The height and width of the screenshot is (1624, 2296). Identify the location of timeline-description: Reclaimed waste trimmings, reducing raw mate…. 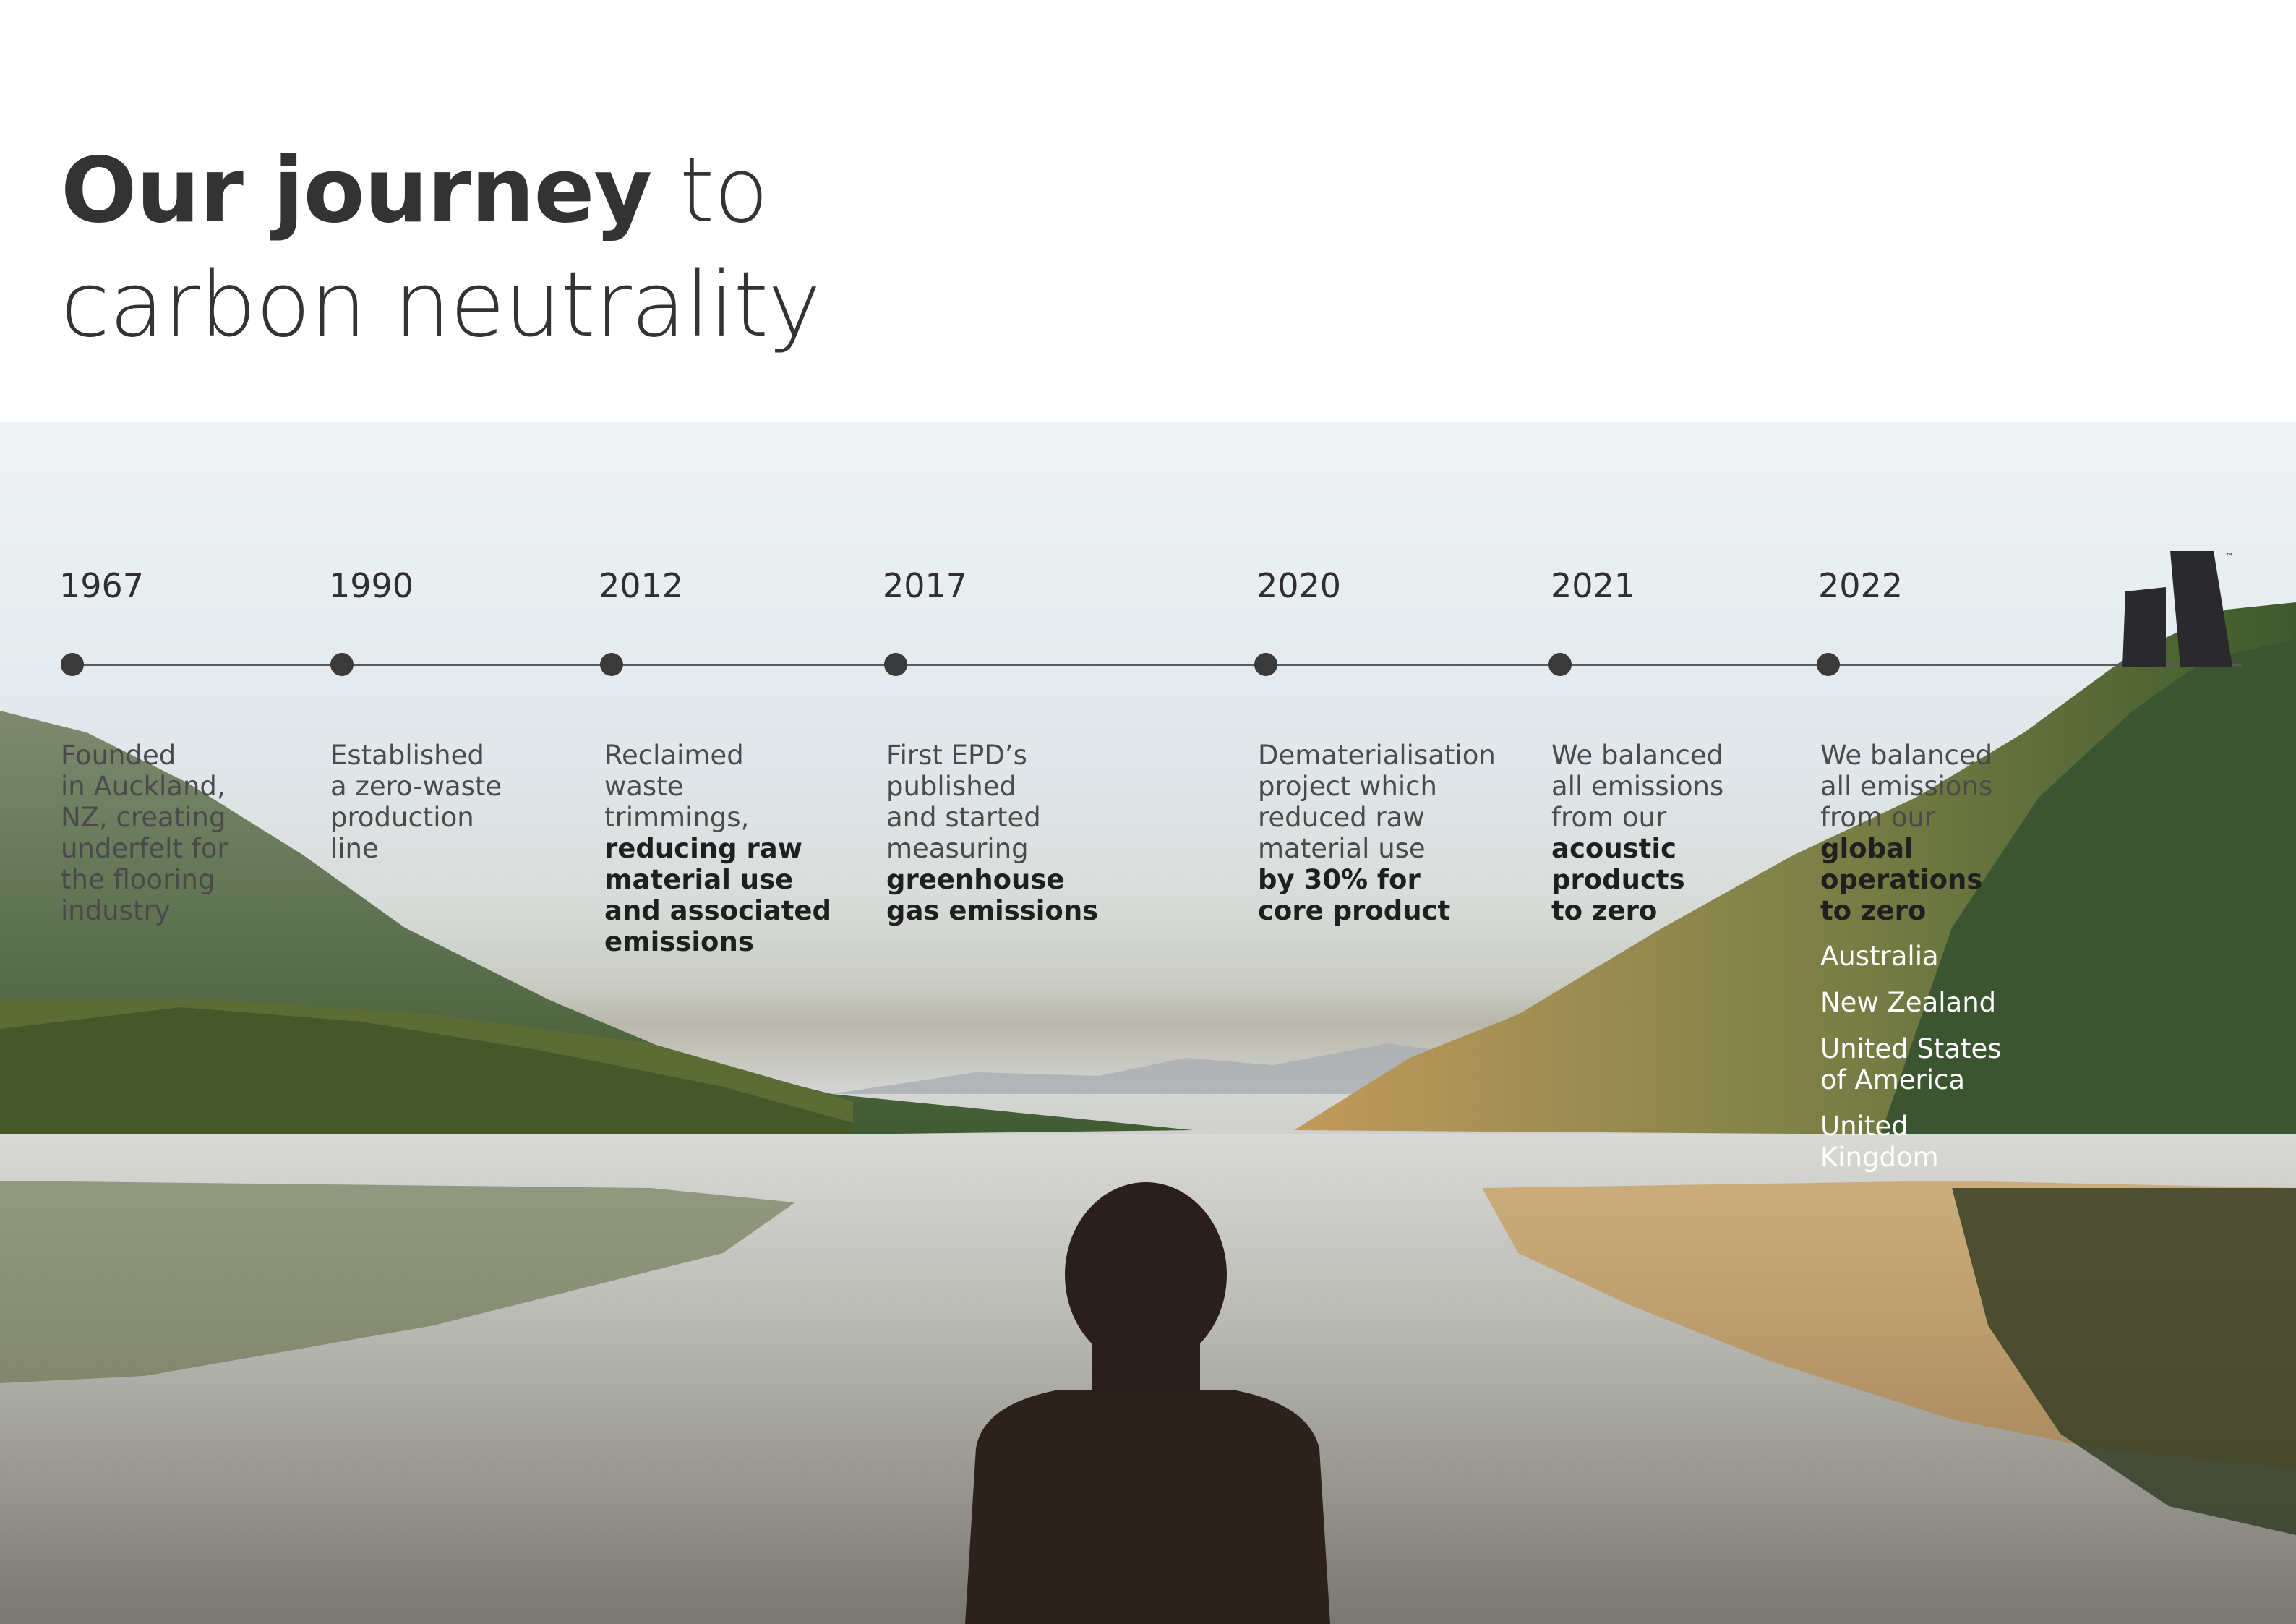
(717, 848).